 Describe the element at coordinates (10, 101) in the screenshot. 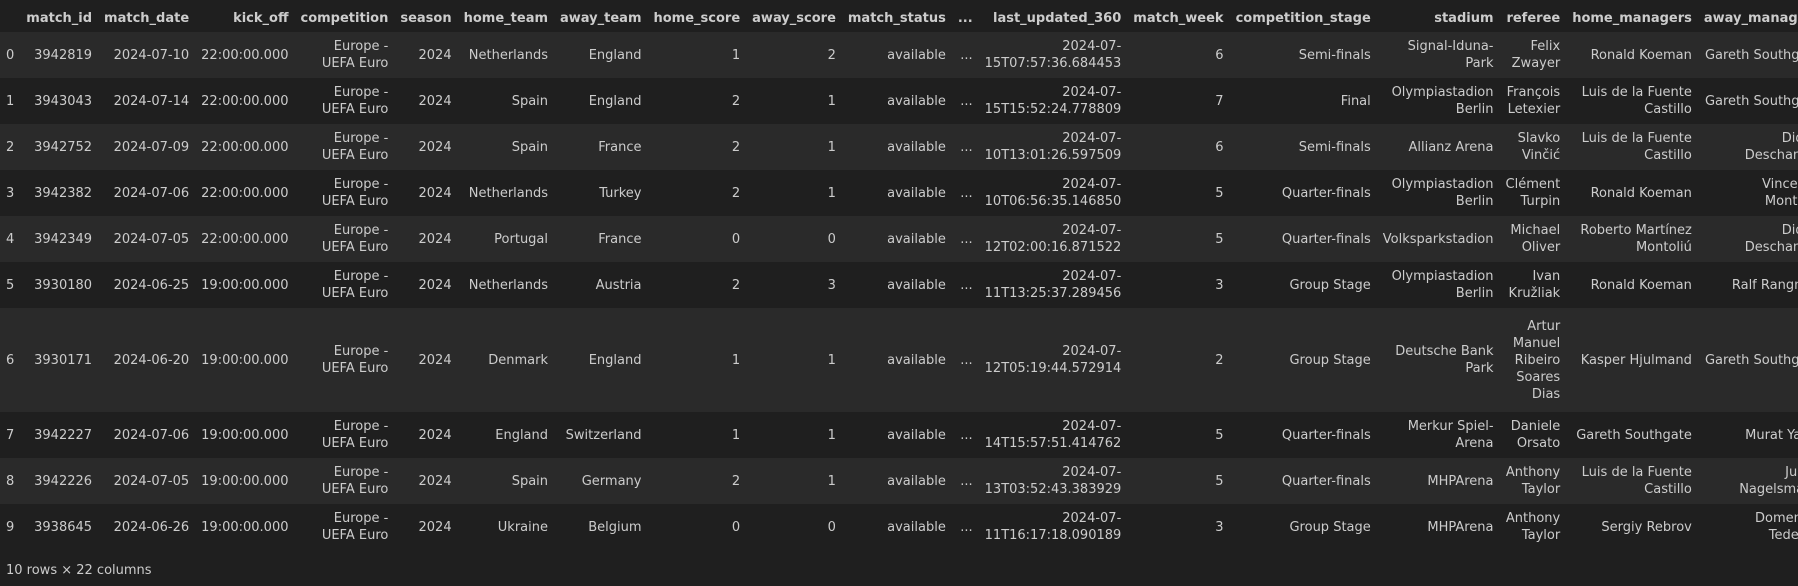

I see `row-index: 1` at that location.